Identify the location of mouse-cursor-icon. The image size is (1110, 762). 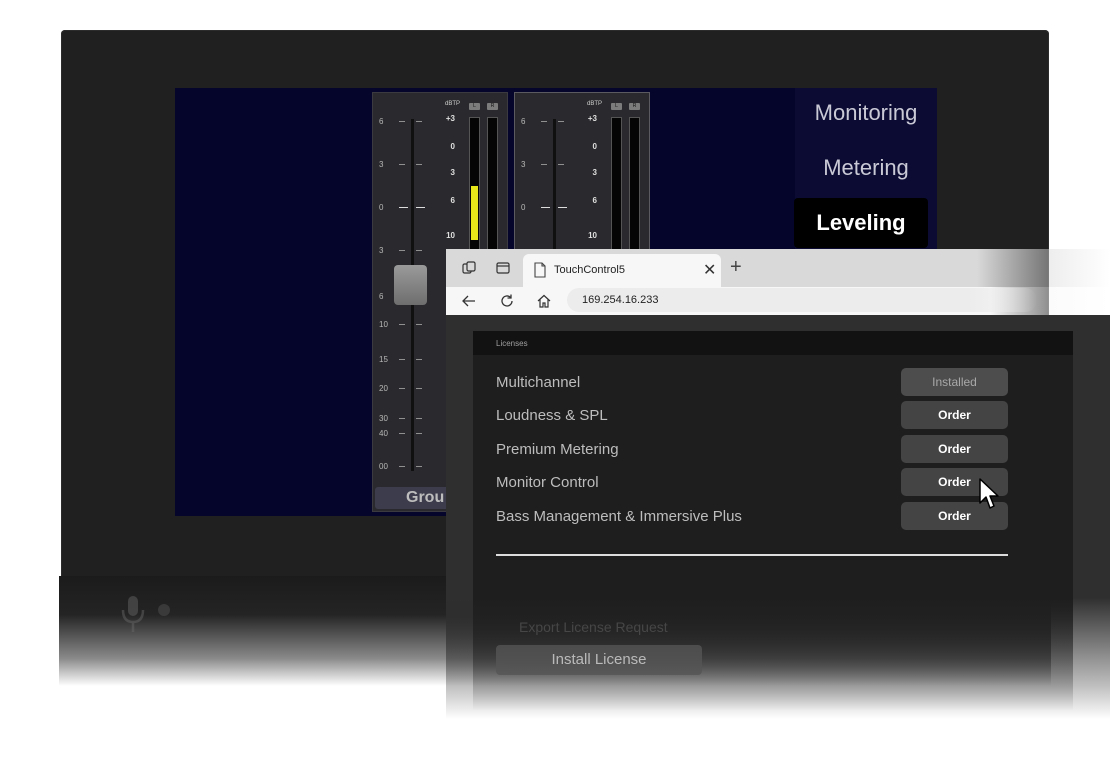
(989, 493).